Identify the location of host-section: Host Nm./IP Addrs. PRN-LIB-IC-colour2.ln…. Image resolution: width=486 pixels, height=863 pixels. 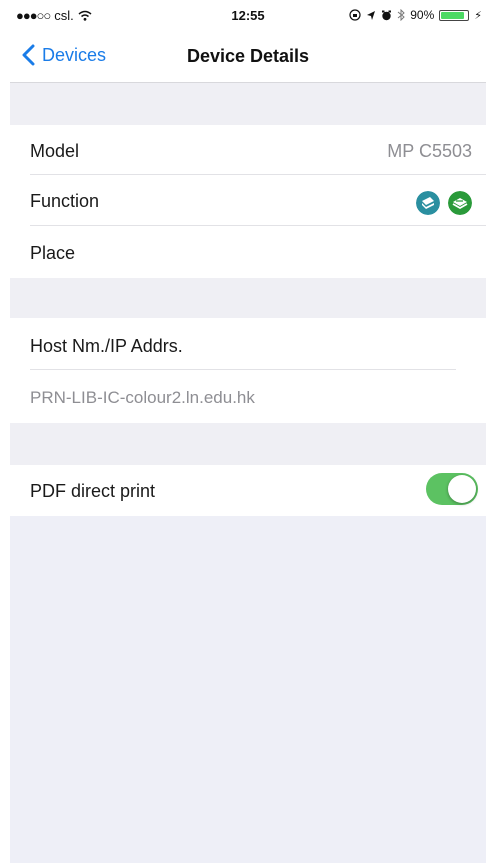
(248, 370).